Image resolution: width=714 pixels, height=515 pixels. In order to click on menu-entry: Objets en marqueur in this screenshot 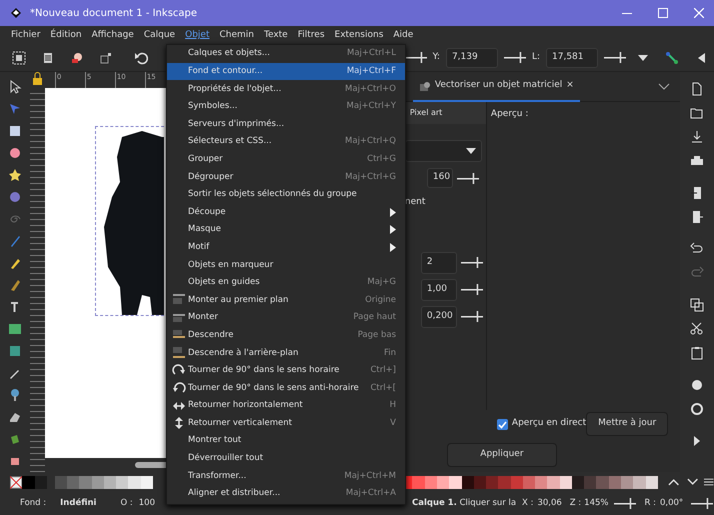, I will do `click(286, 265)`.